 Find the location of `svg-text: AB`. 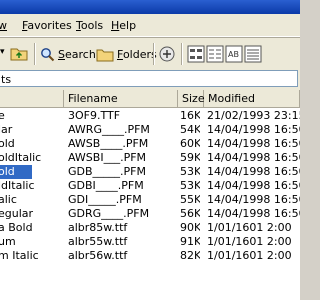

svg-text: AB is located at coordinates (233, 54).